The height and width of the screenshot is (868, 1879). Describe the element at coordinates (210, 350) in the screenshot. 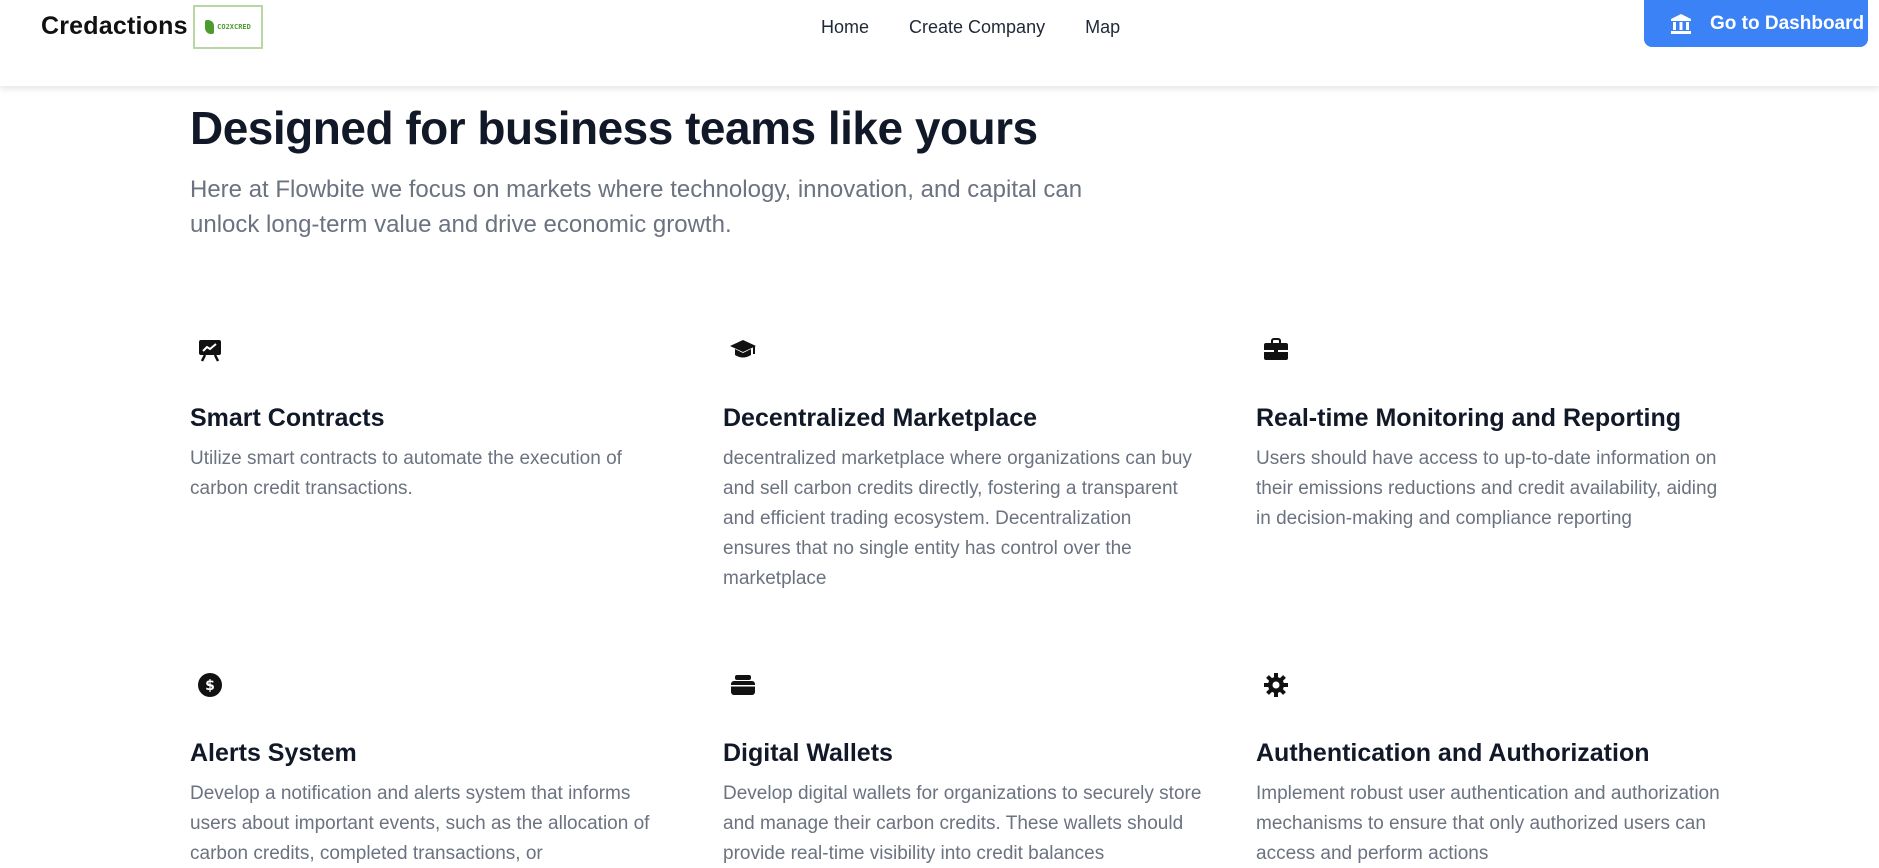

I see `presentation-chart-icon` at that location.